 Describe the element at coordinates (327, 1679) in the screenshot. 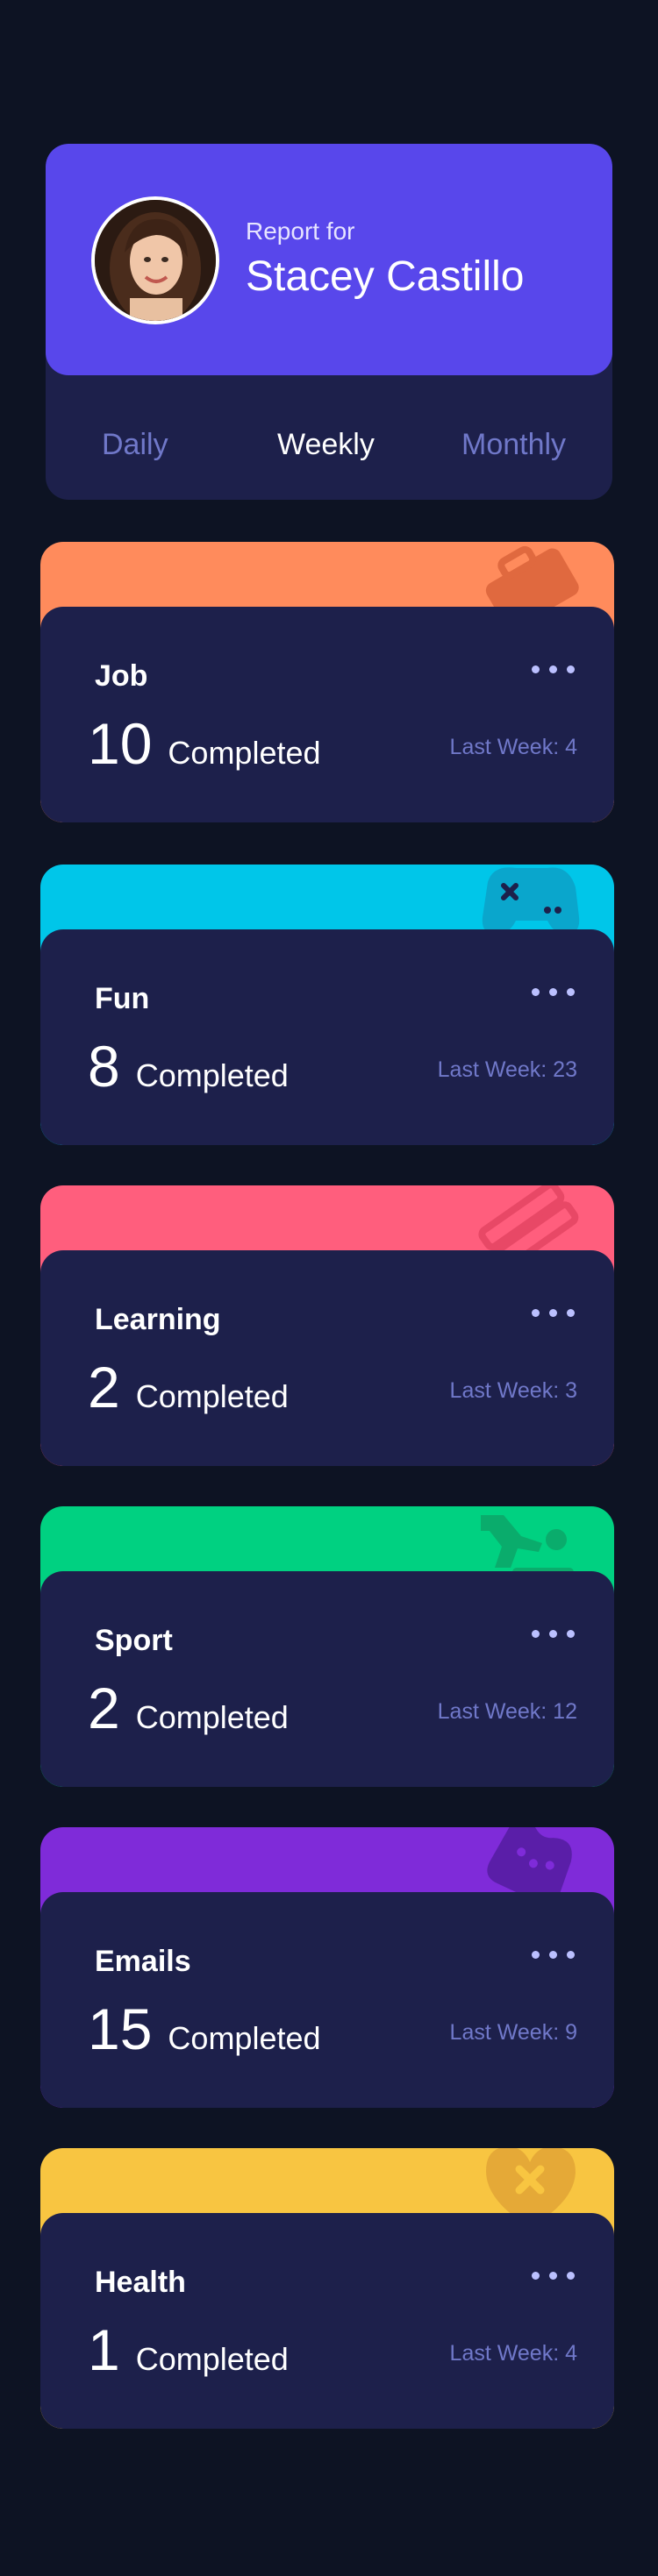

I see `card-body: Sport 2 Completed Last Week: 12` at that location.